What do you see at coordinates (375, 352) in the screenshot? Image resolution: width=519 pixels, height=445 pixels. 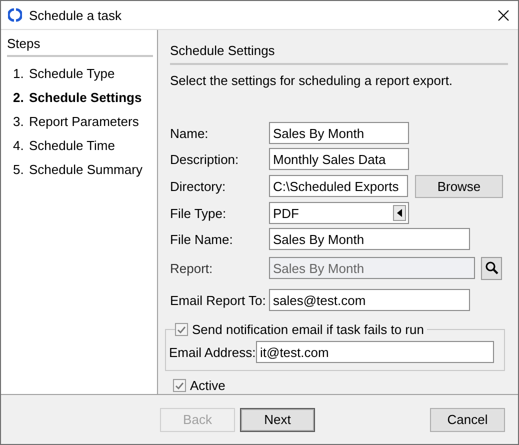 I see `email-field: it@test.com` at bounding box center [375, 352].